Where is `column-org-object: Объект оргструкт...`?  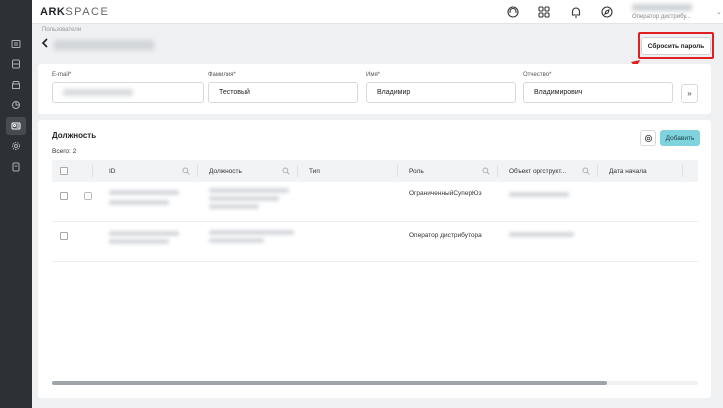
column-org-object: Объект оргструкт... is located at coordinates (537, 171).